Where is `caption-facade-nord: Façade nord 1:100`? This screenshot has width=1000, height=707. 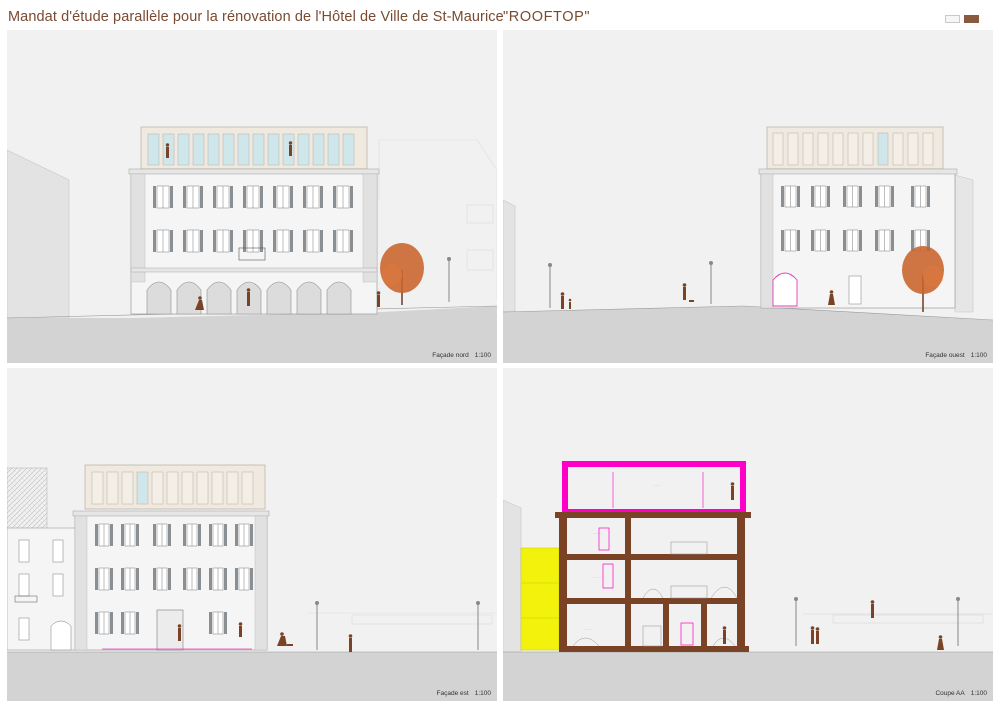 caption-facade-nord: Façade nord 1:100 is located at coordinates (461, 355).